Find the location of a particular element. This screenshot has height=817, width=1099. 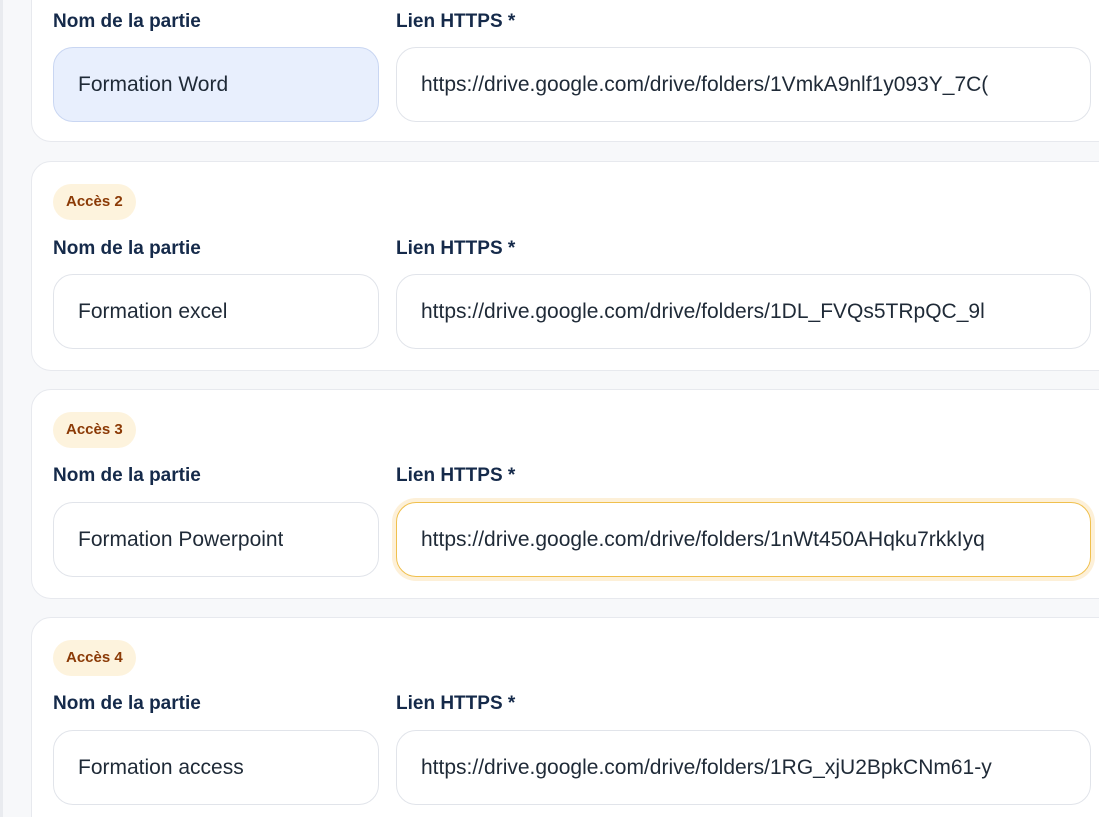

name-input: Formation access is located at coordinates (216, 767).